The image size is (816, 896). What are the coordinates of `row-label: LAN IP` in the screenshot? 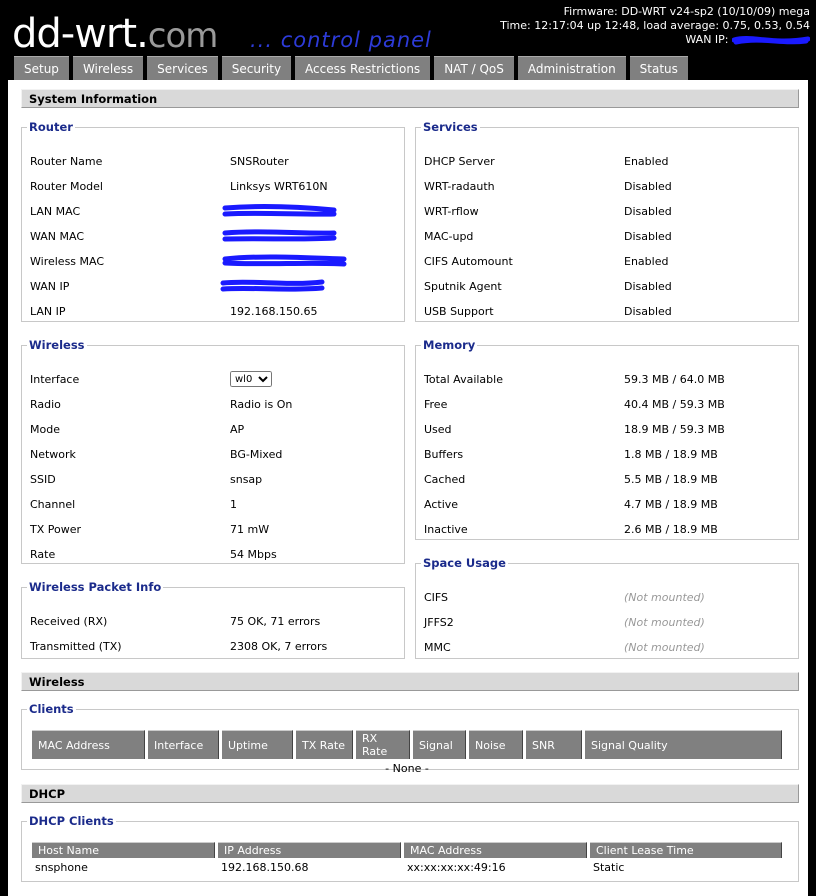 It's located at (48, 311).